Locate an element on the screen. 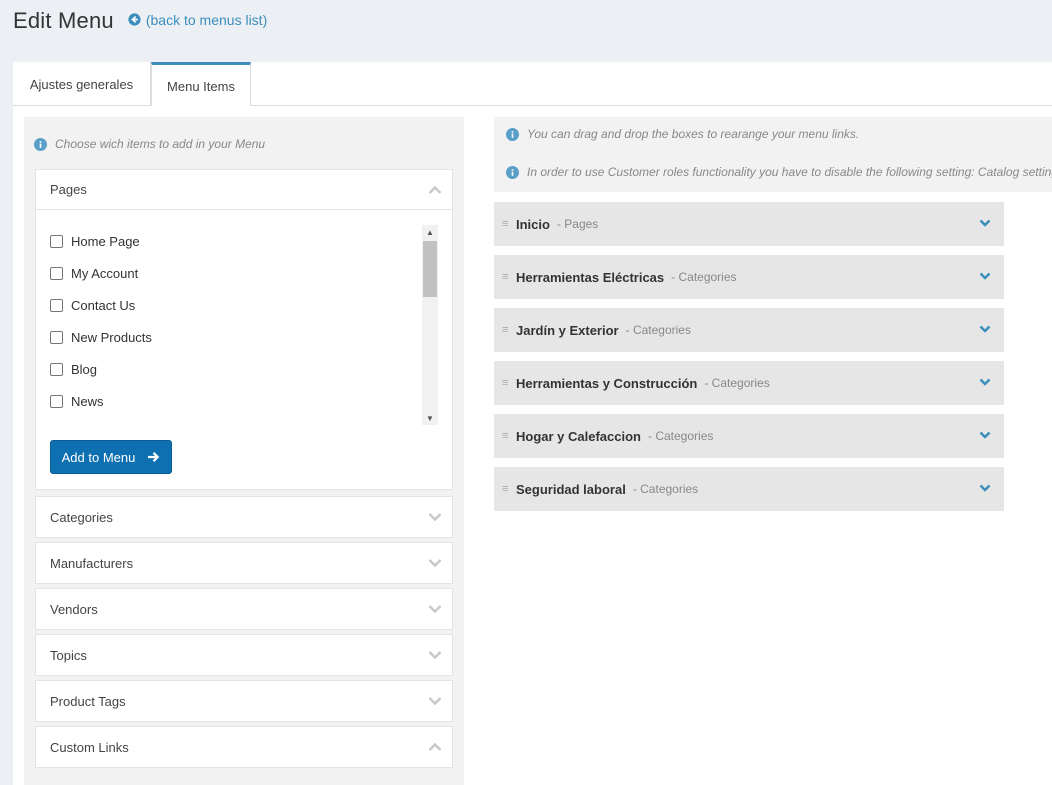  page-title: Edit Menu is located at coordinates (63, 20).